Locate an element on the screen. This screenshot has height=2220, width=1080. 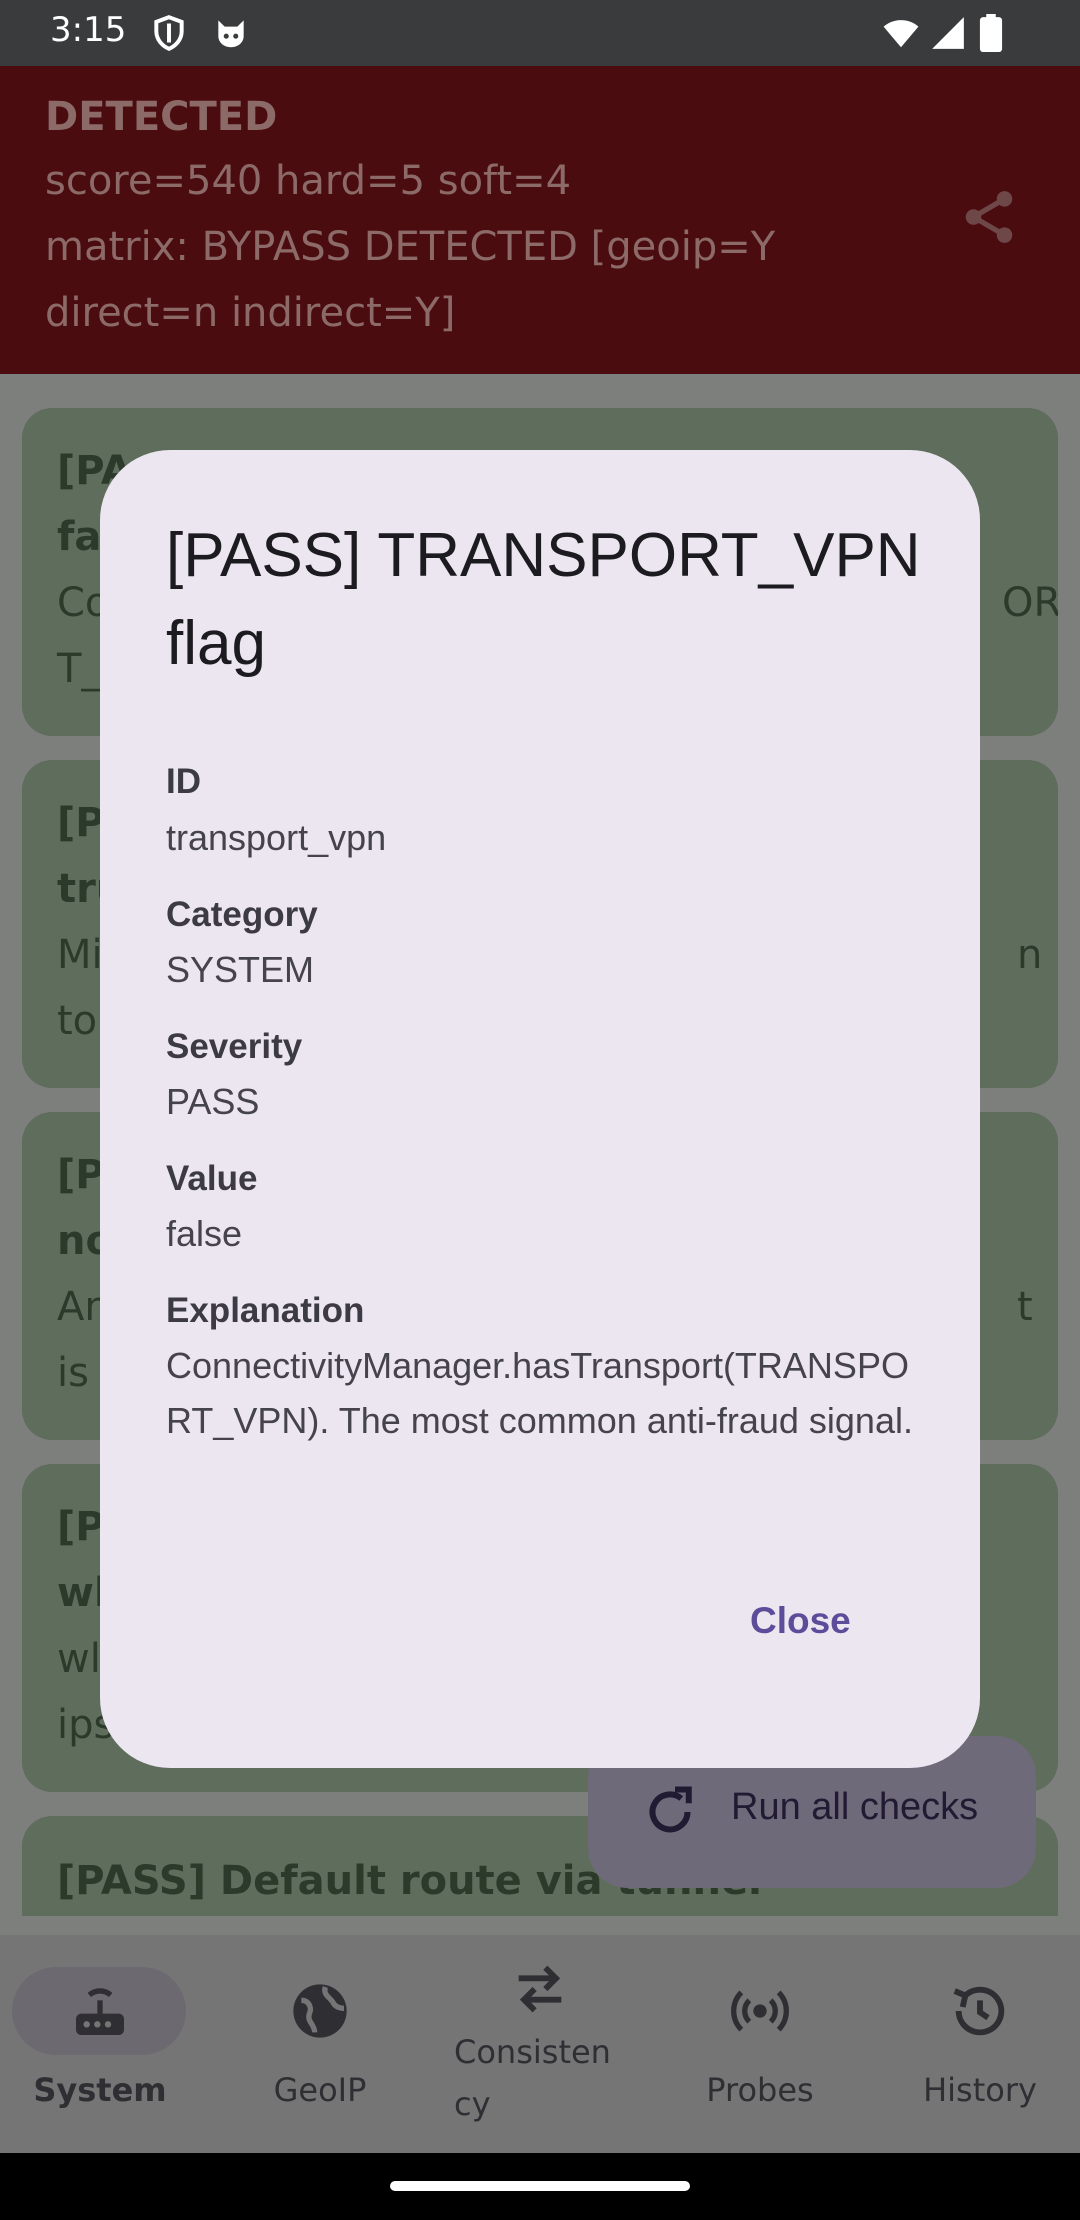
swap-arrows-icon is located at coordinates (540, 1989).